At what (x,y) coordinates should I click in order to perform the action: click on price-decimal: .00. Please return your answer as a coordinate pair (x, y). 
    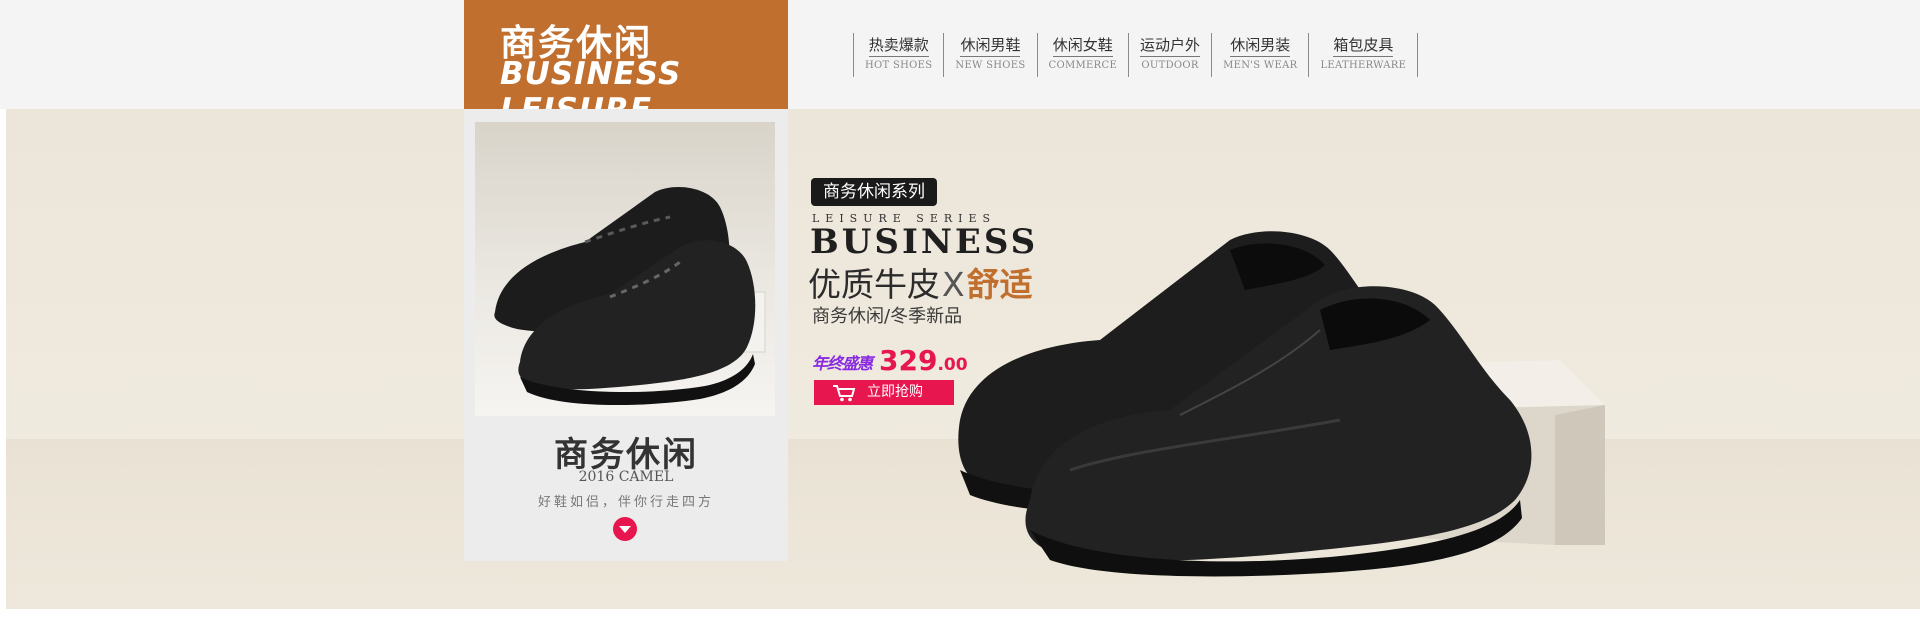
    Looking at the image, I should click on (952, 365).